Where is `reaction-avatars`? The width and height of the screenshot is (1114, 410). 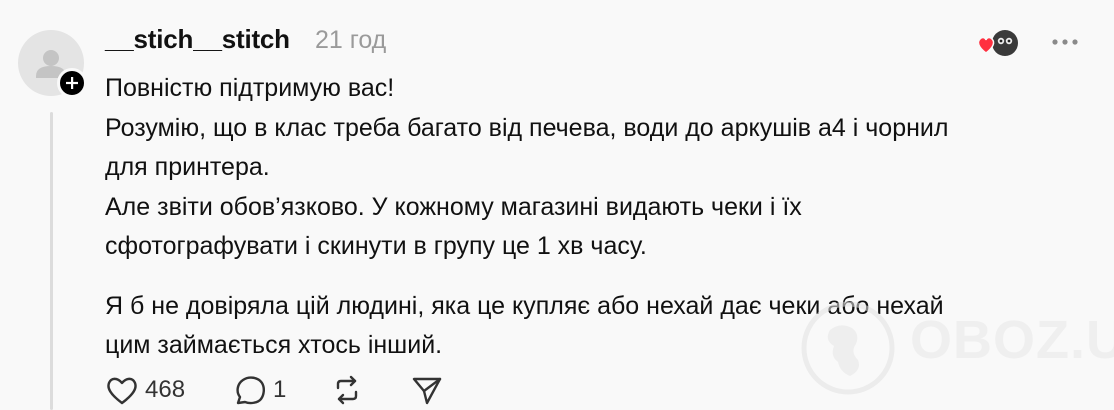 reaction-avatars is located at coordinates (998, 43).